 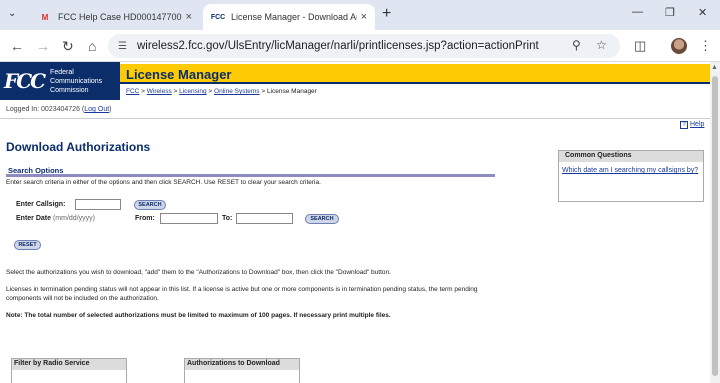 I want to click on browser-menu-icon: ⋮, so click(x=705, y=46).